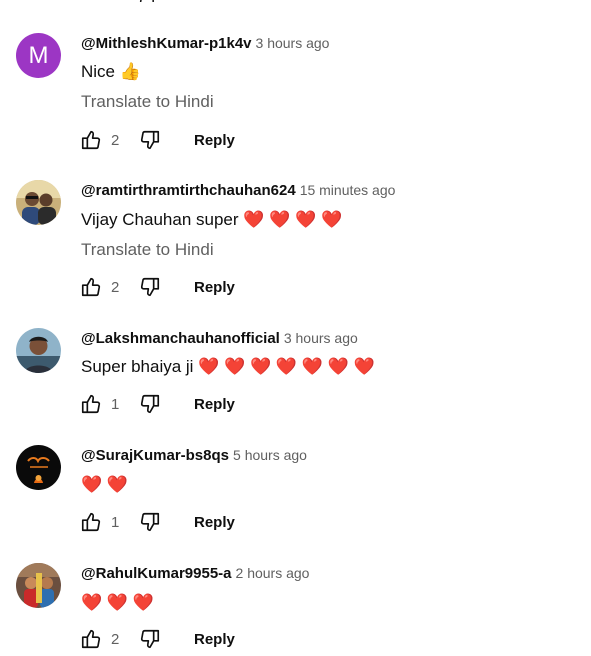 This screenshot has width=591, height=656. What do you see at coordinates (348, 190) in the screenshot?
I see `comment-time: 15 minutes ago` at bounding box center [348, 190].